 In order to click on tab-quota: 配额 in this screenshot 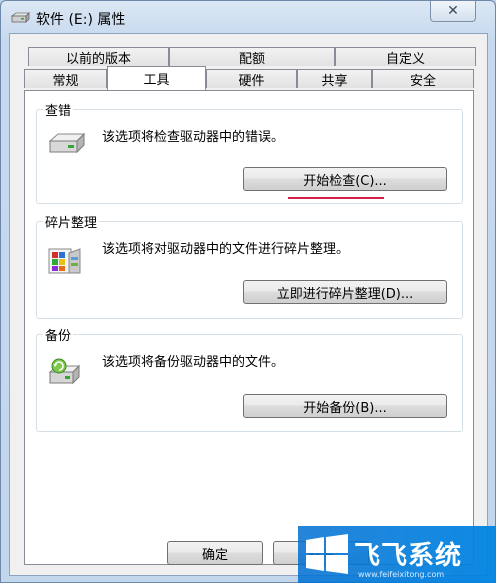, I will do `click(252, 57)`.